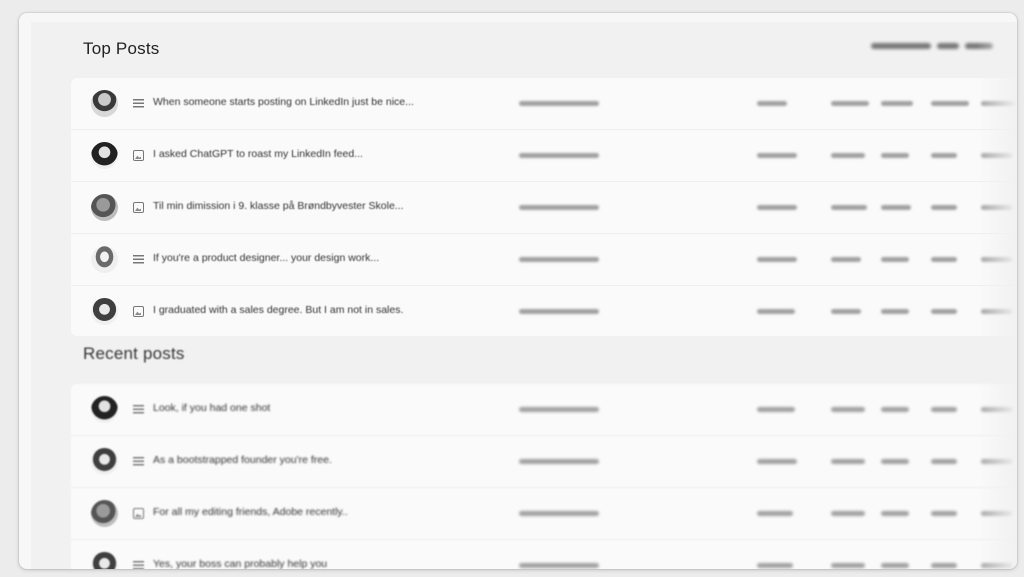 The image size is (1024, 577). What do you see at coordinates (240, 563) in the screenshot?
I see `post-title: Yes, your boss can probably help you` at bounding box center [240, 563].